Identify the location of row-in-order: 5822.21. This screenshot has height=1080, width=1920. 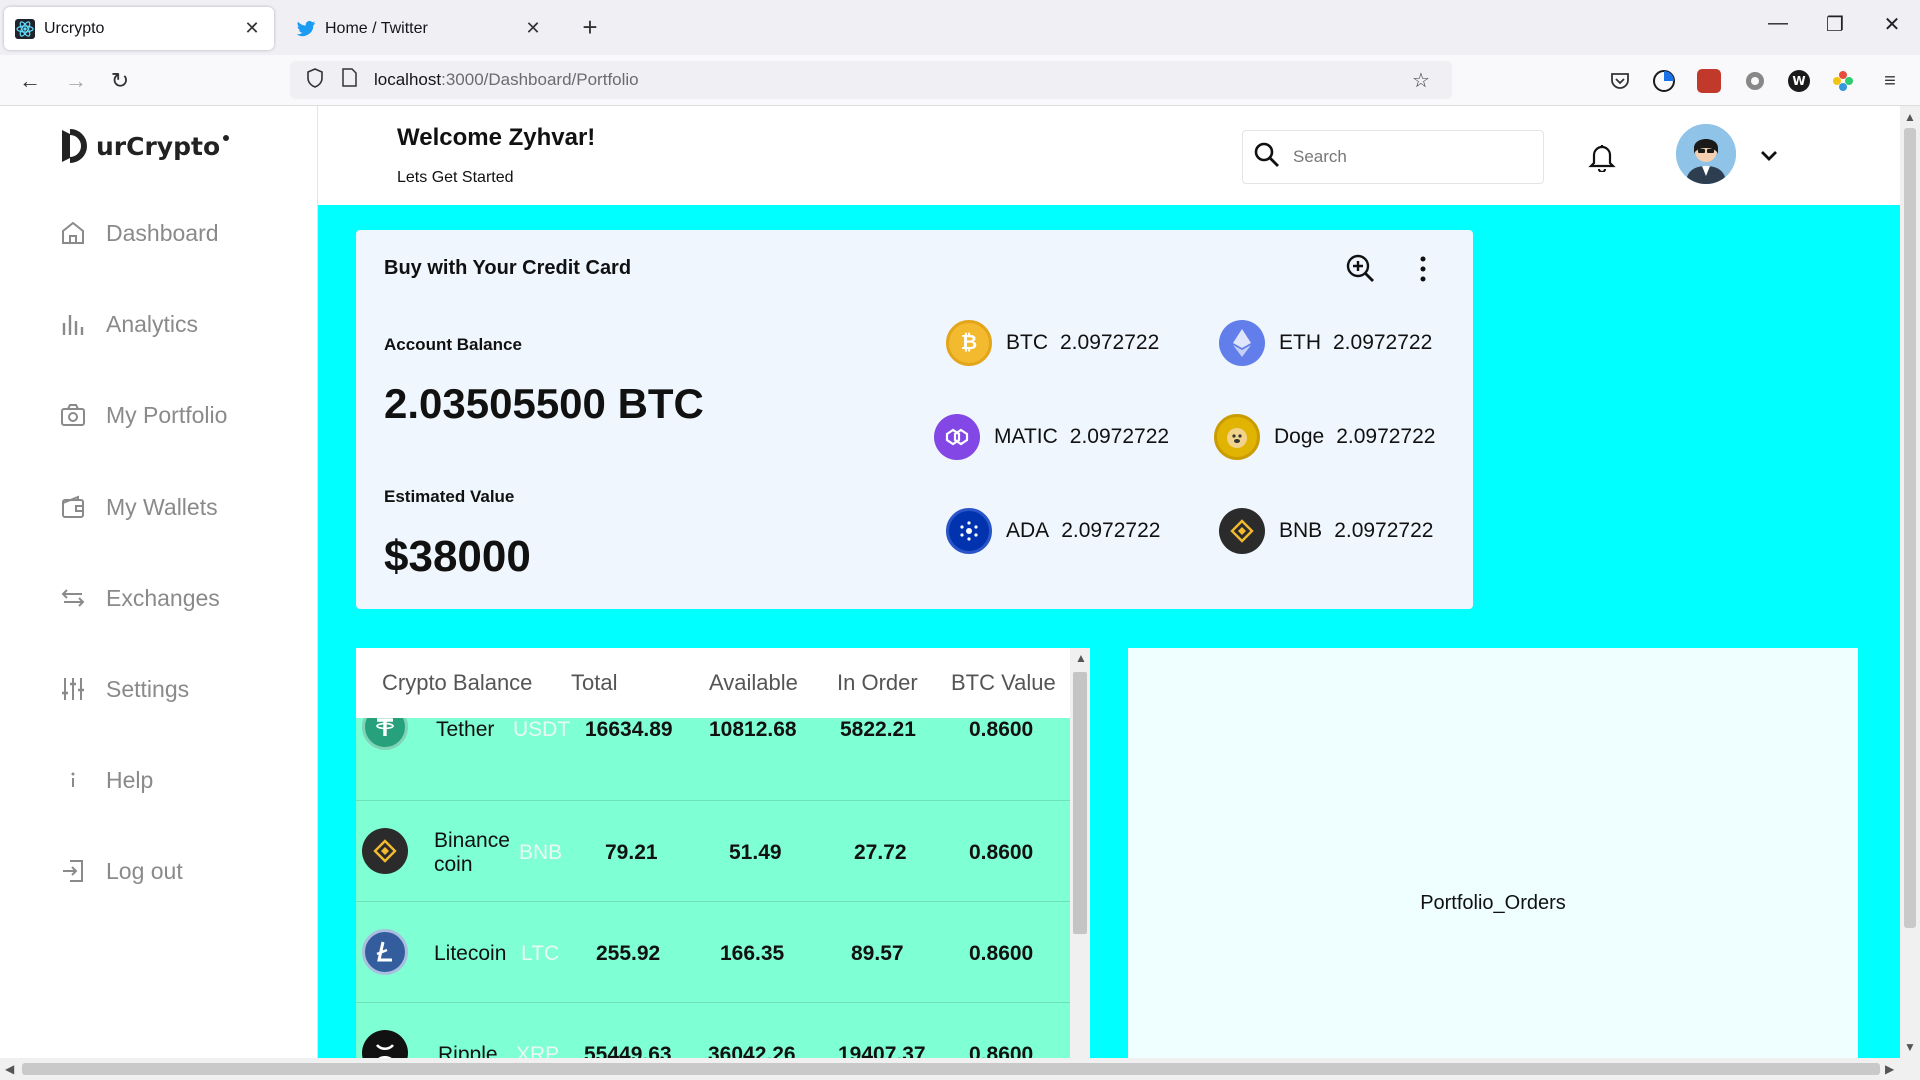
(878, 729).